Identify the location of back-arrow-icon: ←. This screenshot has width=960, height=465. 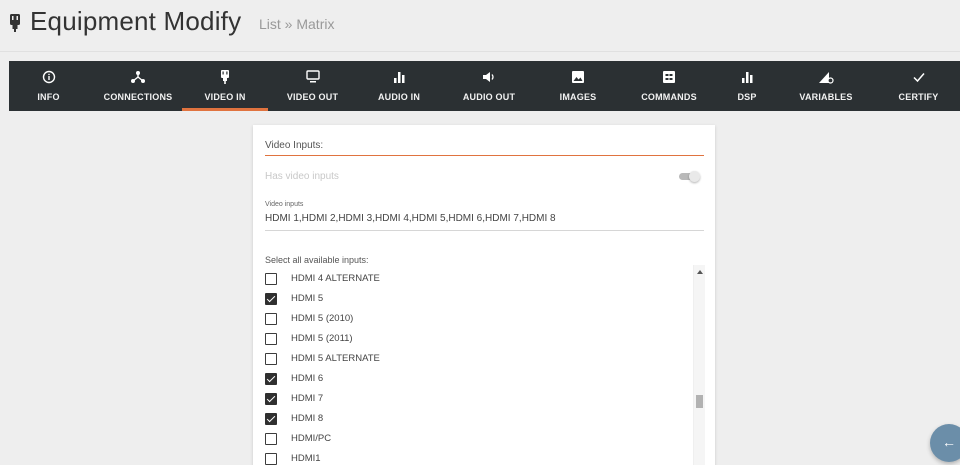
(949, 442).